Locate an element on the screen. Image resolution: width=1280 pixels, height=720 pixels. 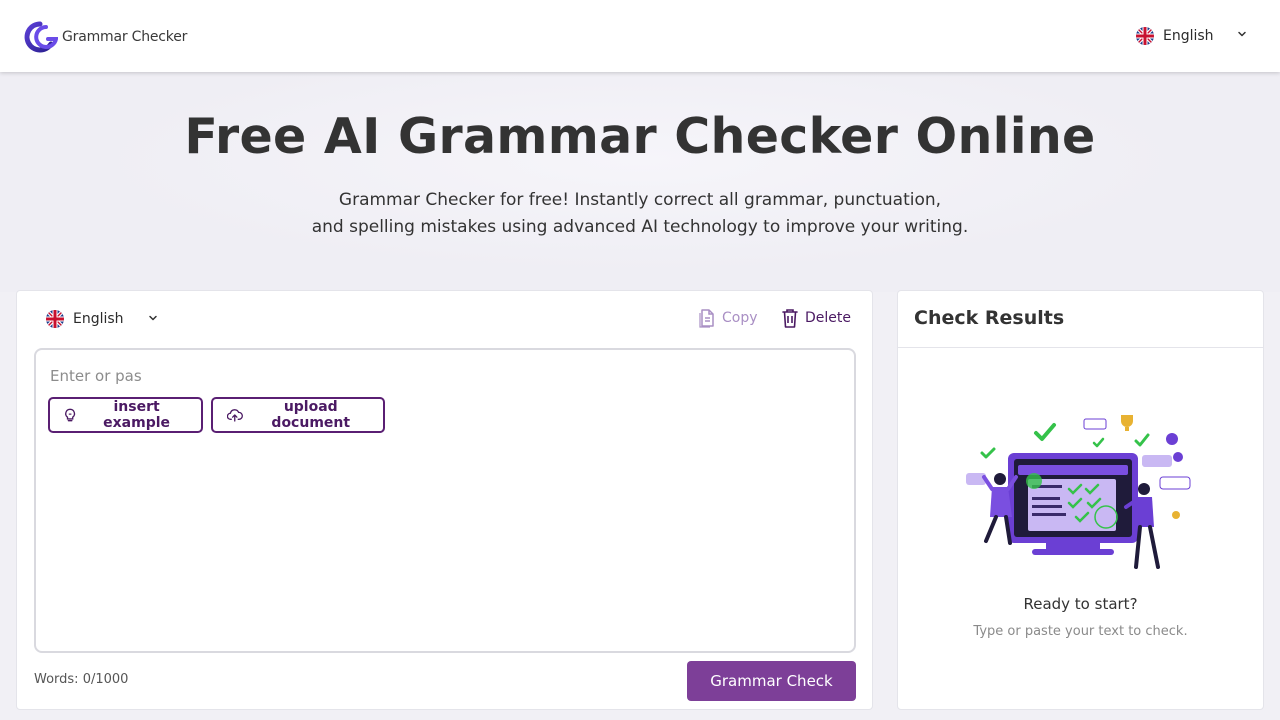
results-header: Check Results is located at coordinates (1080, 319).